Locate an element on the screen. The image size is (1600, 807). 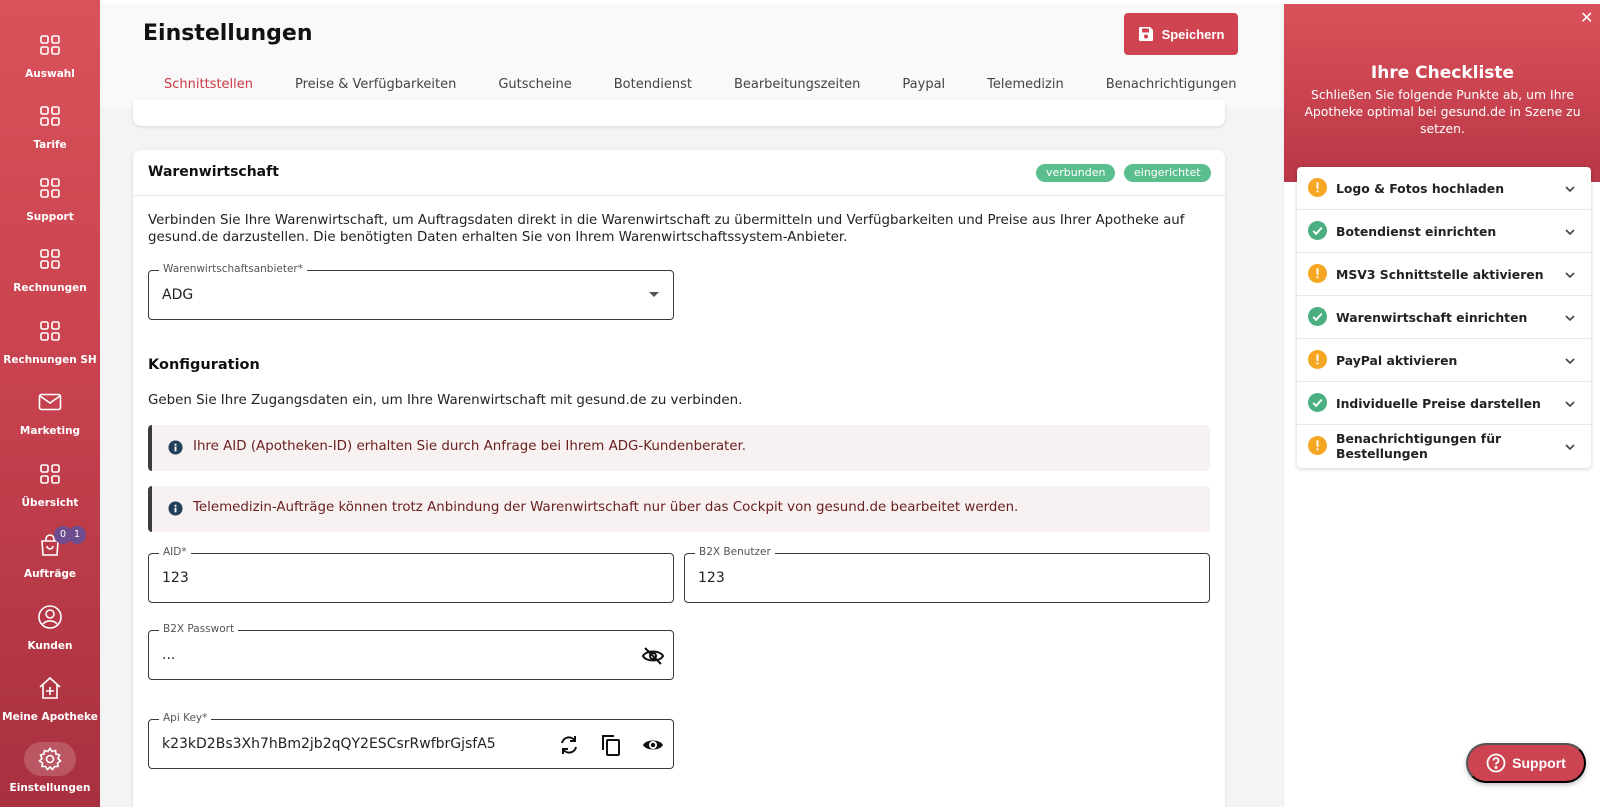
status-badge-verbunden: verbunden is located at coordinates (1076, 173).